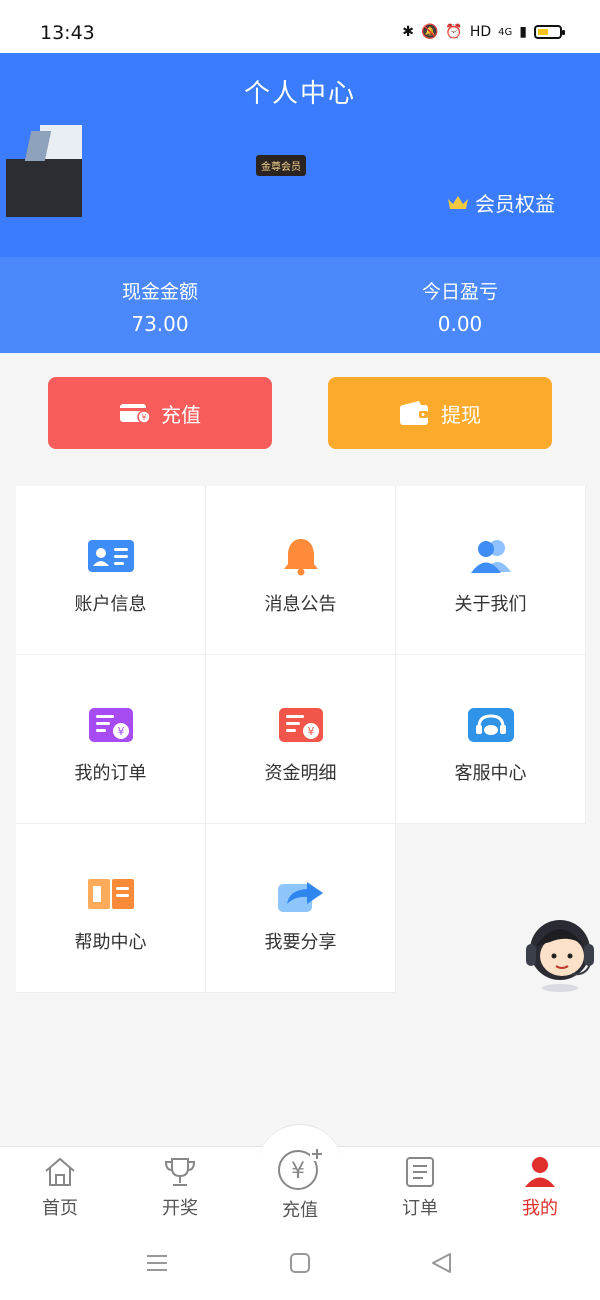 The image size is (600, 1300). I want to click on benefits-label: 会员权益, so click(515, 204).